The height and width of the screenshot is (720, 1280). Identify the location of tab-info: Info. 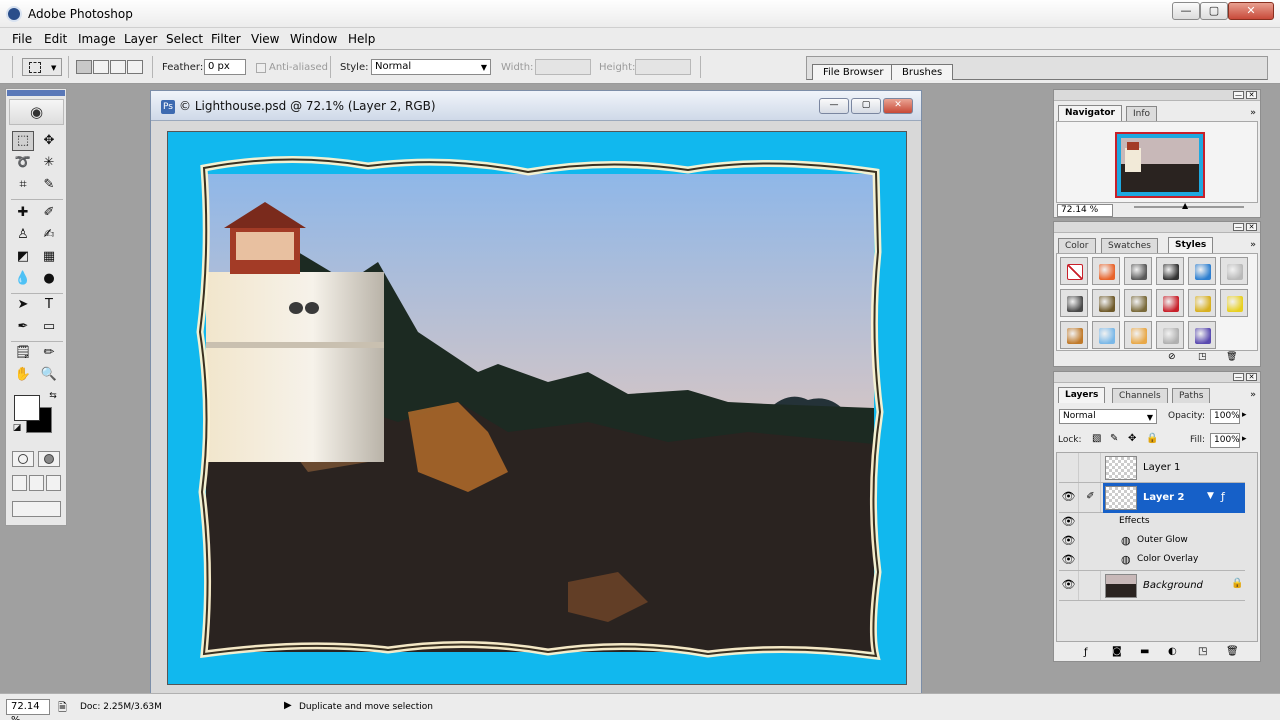
(1142, 113).